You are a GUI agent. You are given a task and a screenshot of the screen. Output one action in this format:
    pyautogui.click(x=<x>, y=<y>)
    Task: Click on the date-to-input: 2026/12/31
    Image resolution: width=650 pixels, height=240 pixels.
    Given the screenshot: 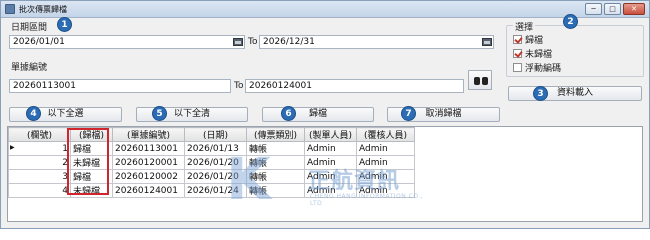 What is the action you would take?
    pyautogui.click(x=376, y=42)
    